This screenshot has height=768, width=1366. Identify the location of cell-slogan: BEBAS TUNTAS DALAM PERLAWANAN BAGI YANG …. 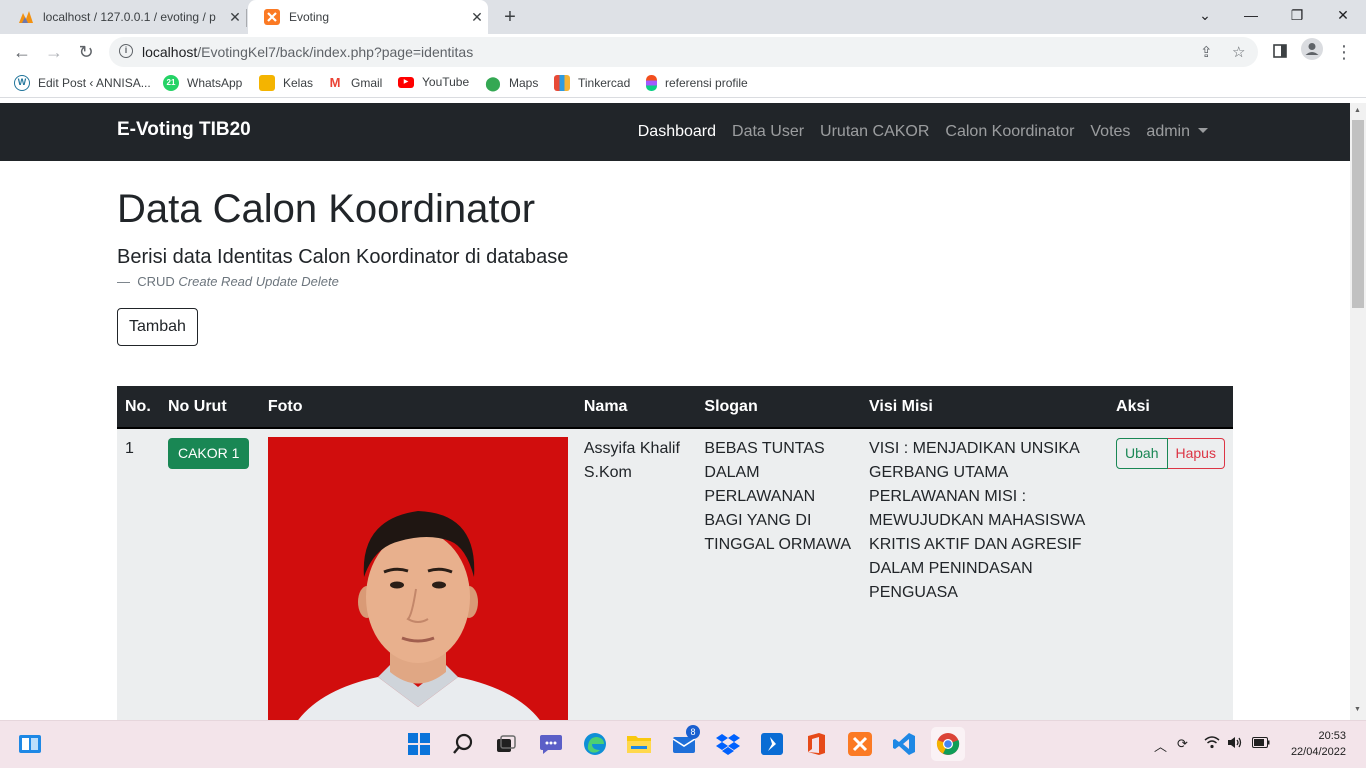
(779, 574).